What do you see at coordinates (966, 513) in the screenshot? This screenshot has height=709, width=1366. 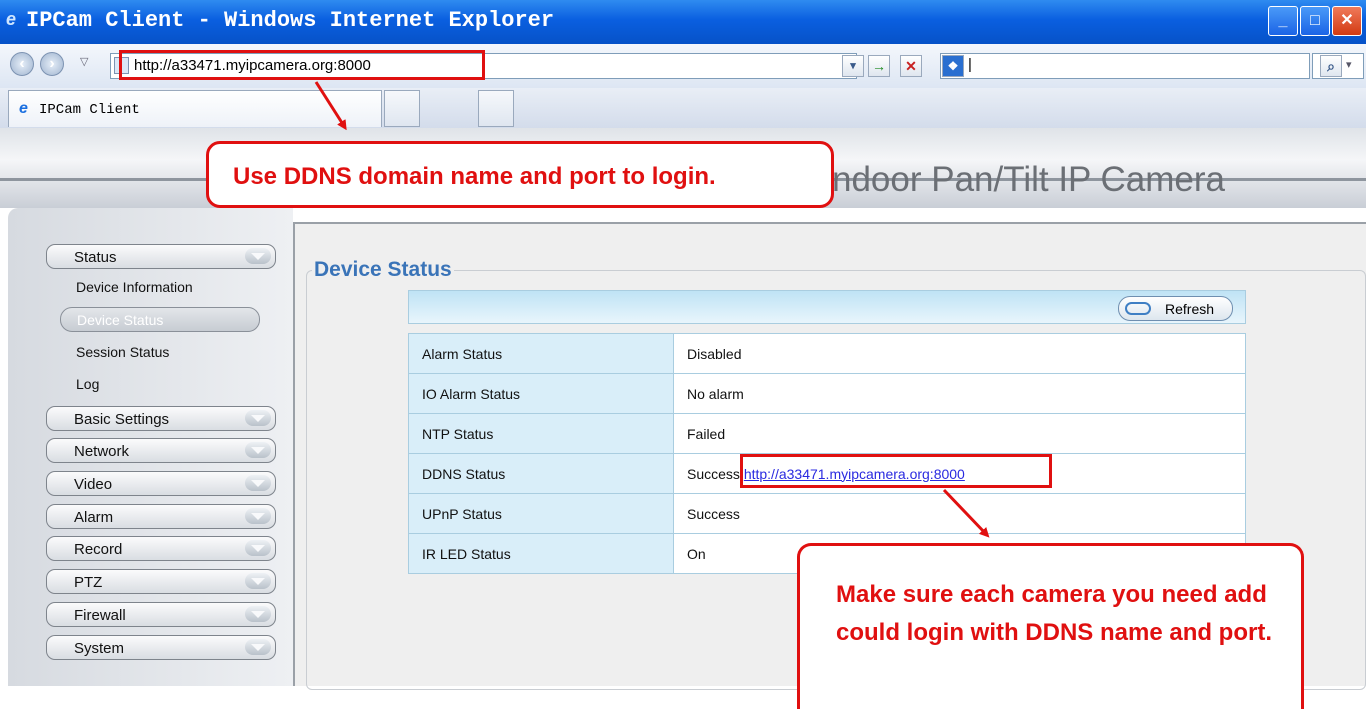 I see `arrow-to-camera-callout` at bounding box center [966, 513].